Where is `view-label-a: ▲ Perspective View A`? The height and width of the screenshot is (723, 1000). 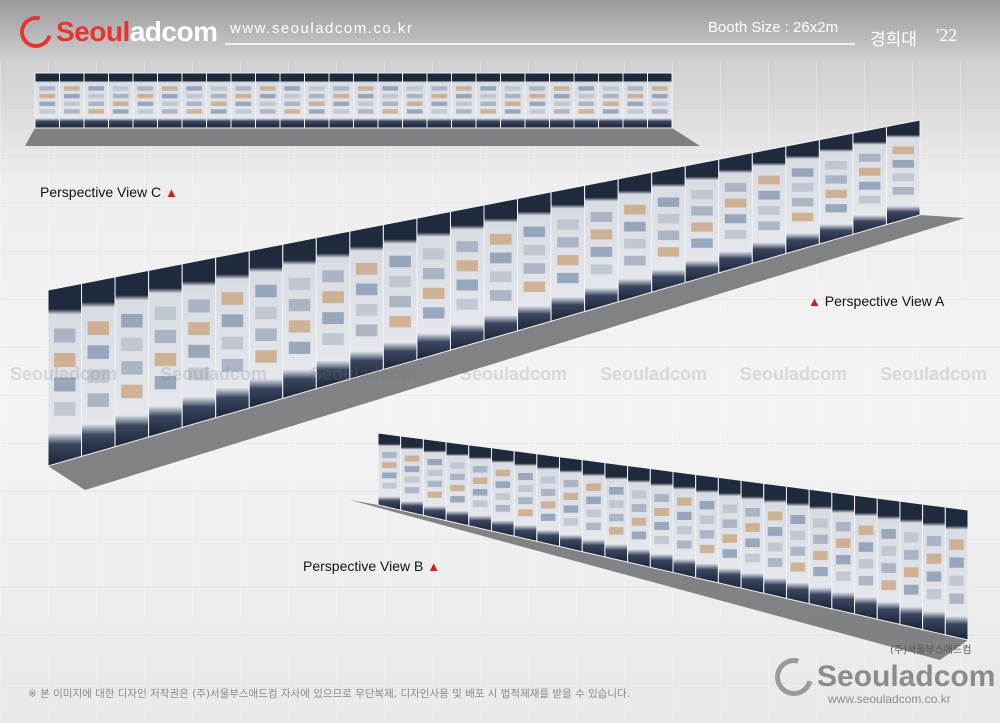 view-label-a: ▲ Perspective View A is located at coordinates (876, 301).